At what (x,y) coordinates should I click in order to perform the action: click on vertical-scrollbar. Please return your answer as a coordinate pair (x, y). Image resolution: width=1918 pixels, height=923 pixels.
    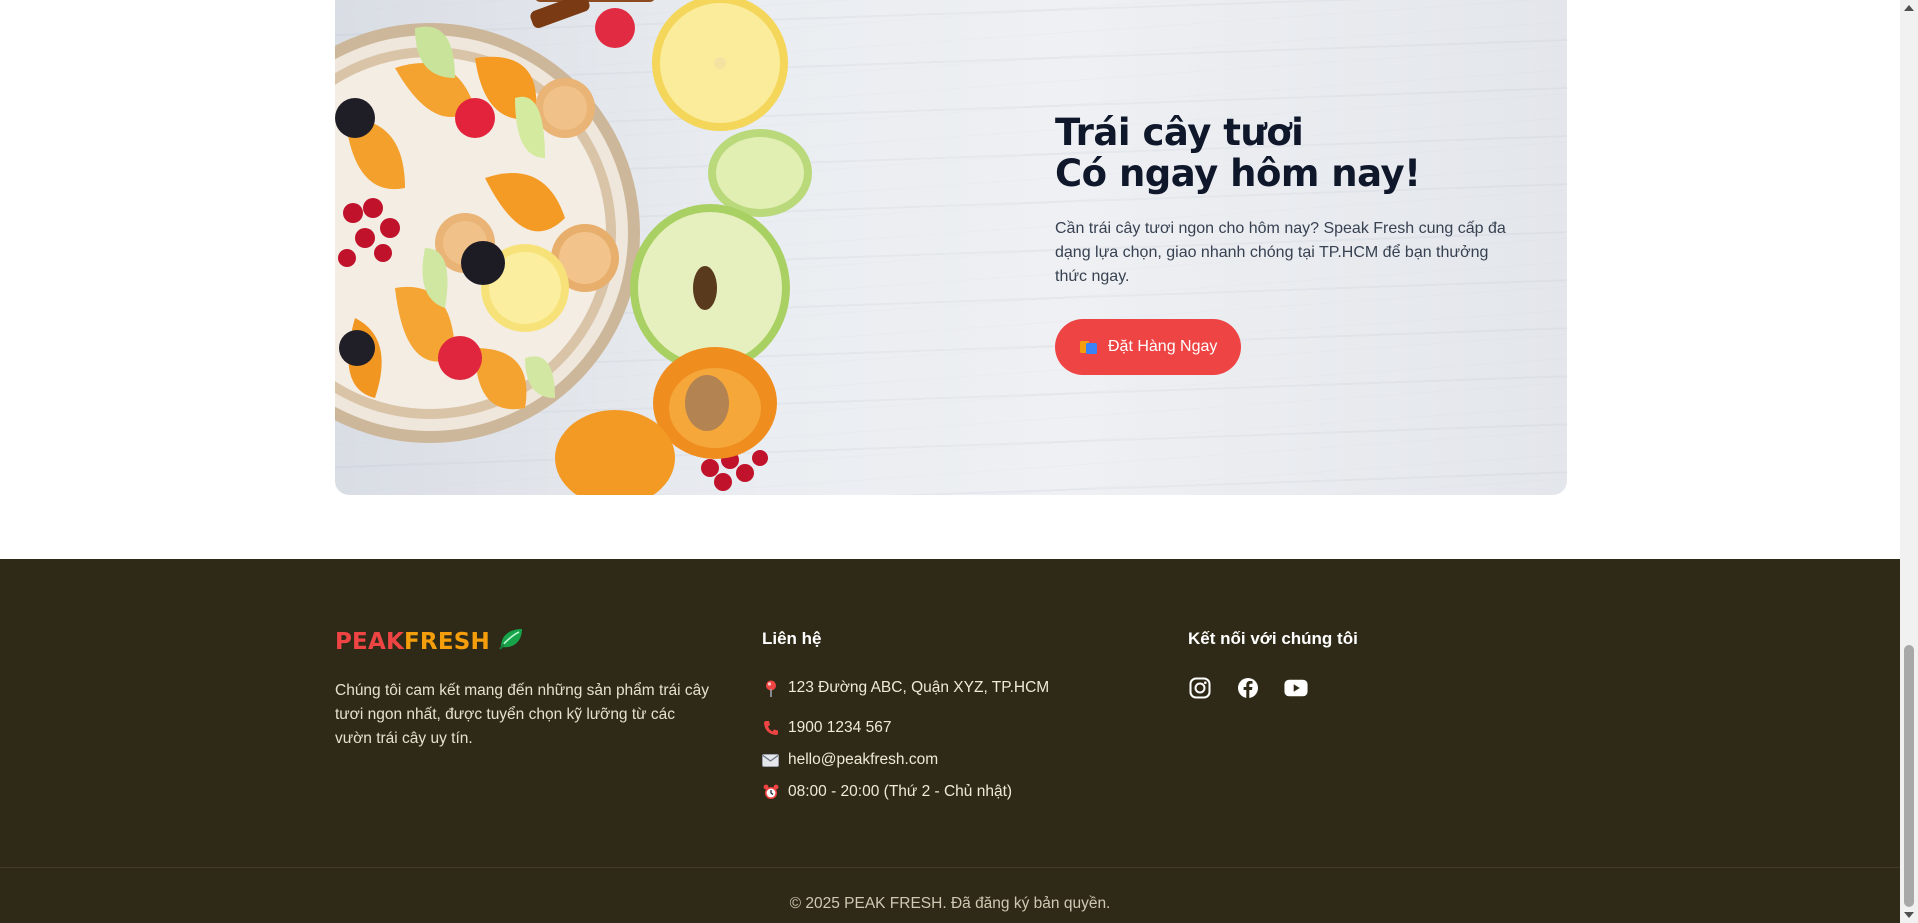
    Looking at the image, I should click on (1909, 461).